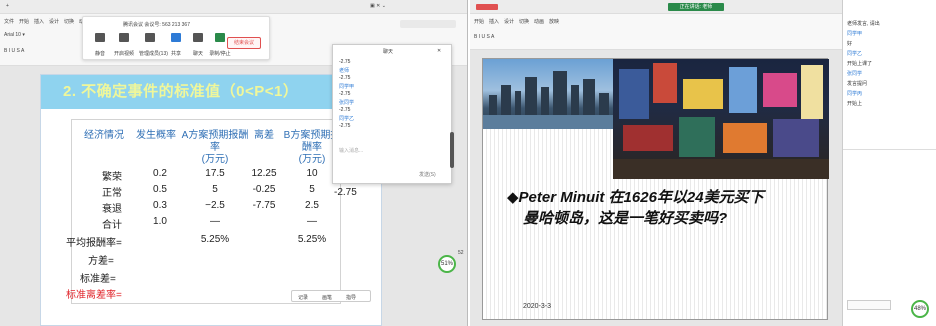 This screenshot has width=936, height=326. I want to click on menu-row: 开始 插入 设计 切换 动画 放映, so click(517, 22).